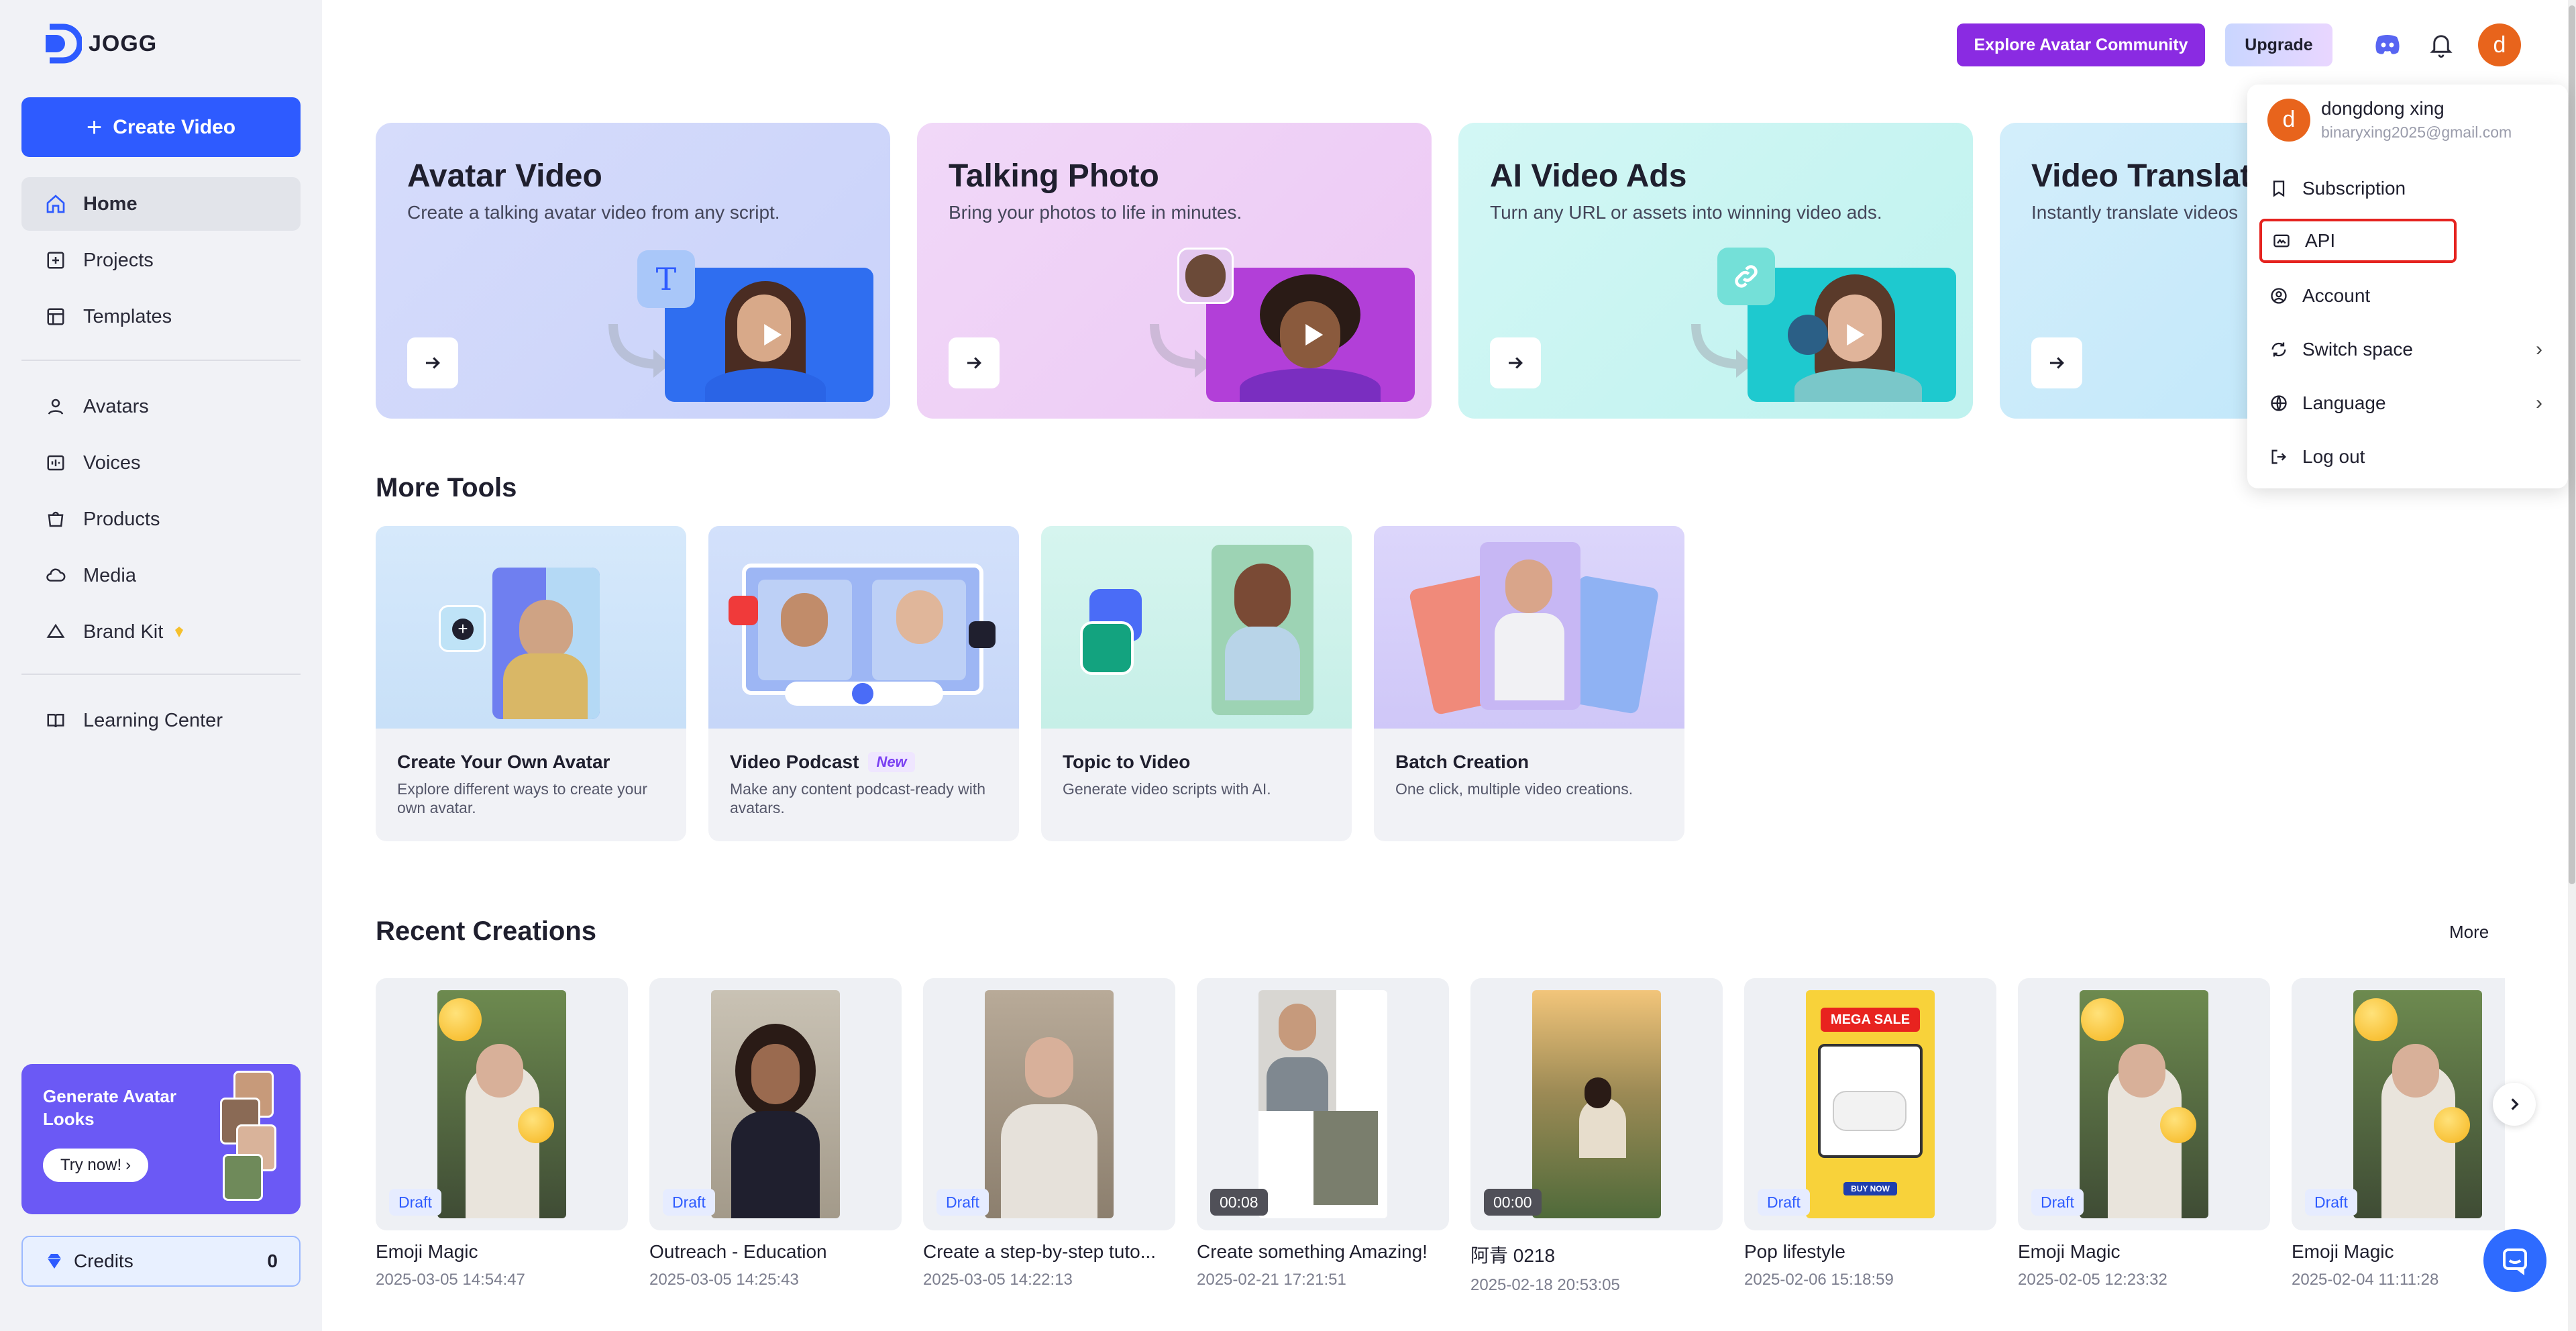  I want to click on menu-item-language: Language ›, so click(2407, 403).